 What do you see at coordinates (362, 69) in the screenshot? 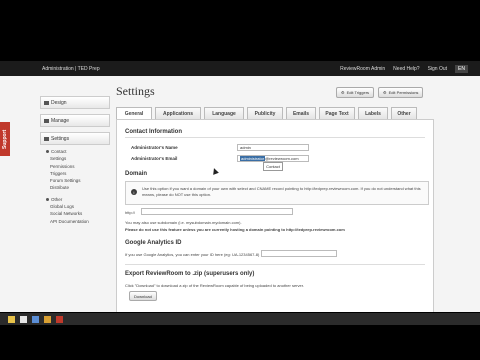
I see `user-name: ReviewRoom Admin` at bounding box center [362, 69].